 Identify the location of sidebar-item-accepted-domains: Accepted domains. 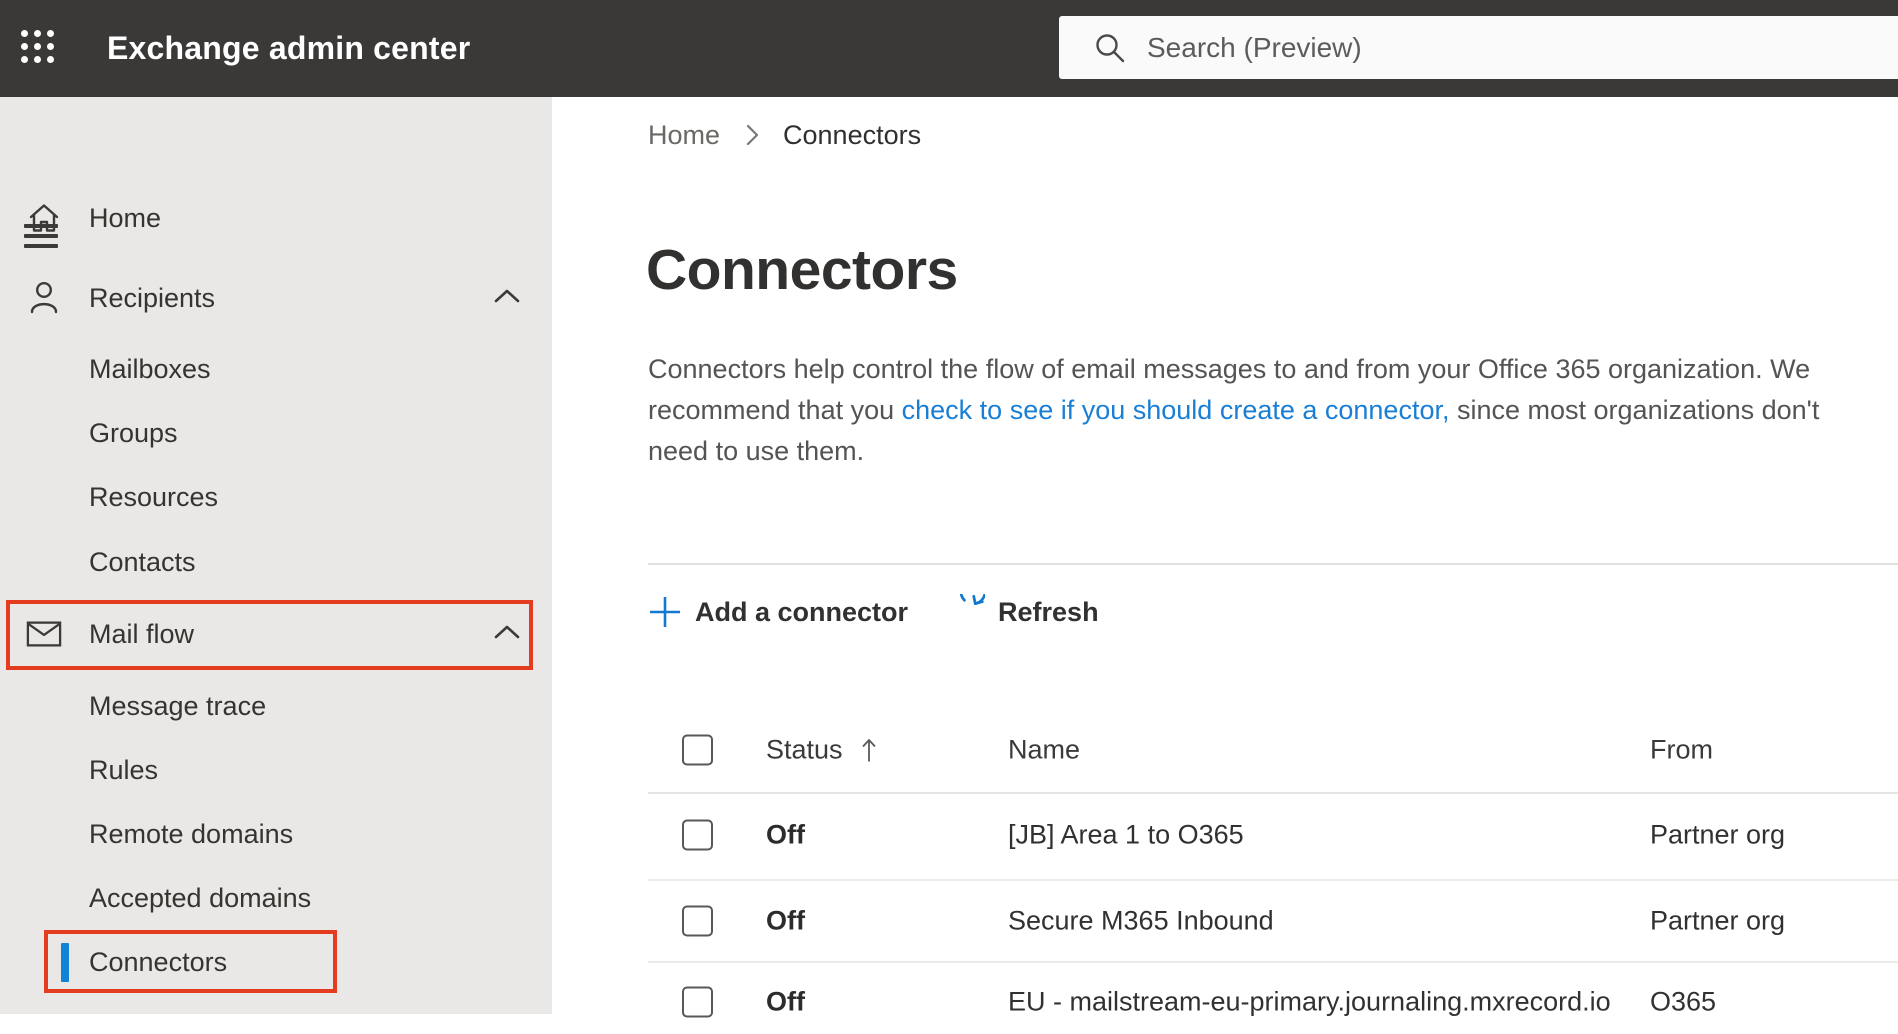
(276, 898).